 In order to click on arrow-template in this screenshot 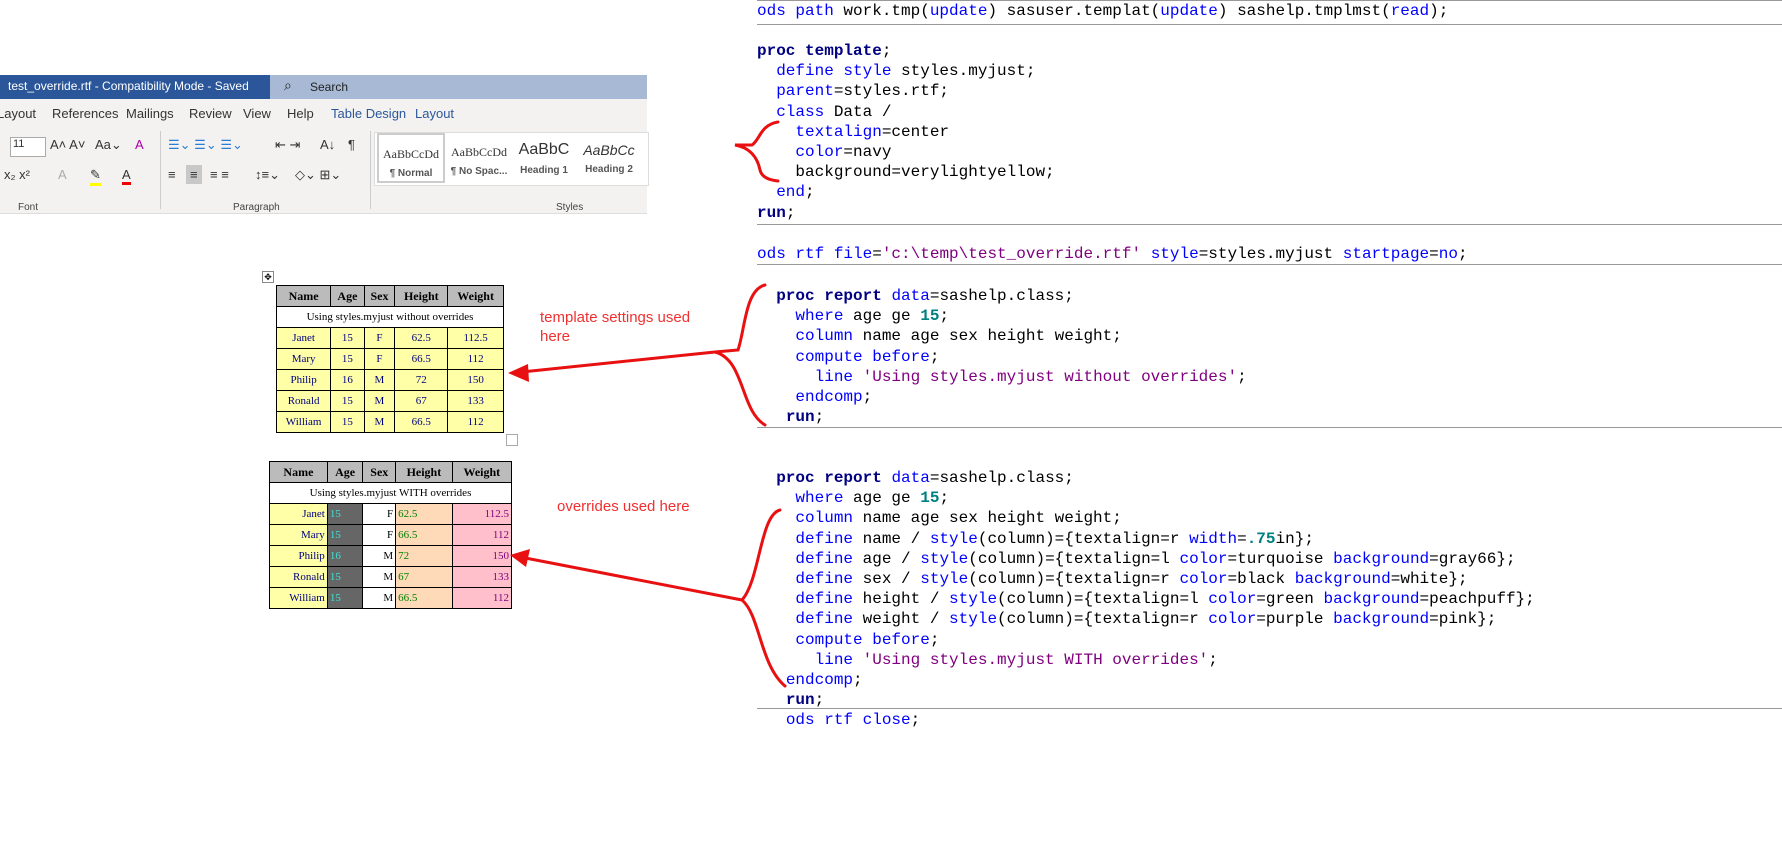, I will do `click(613, 362)`.